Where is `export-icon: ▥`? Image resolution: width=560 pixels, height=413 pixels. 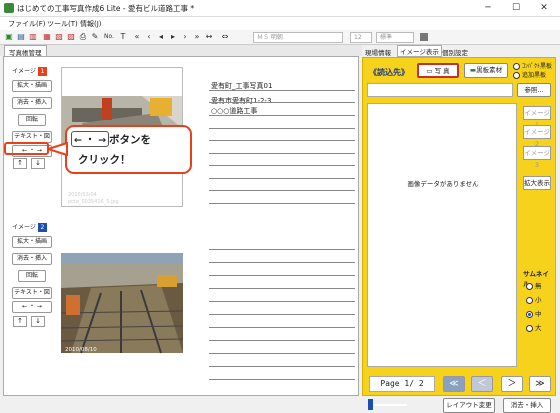 export-icon: ▥ is located at coordinates (33, 37).